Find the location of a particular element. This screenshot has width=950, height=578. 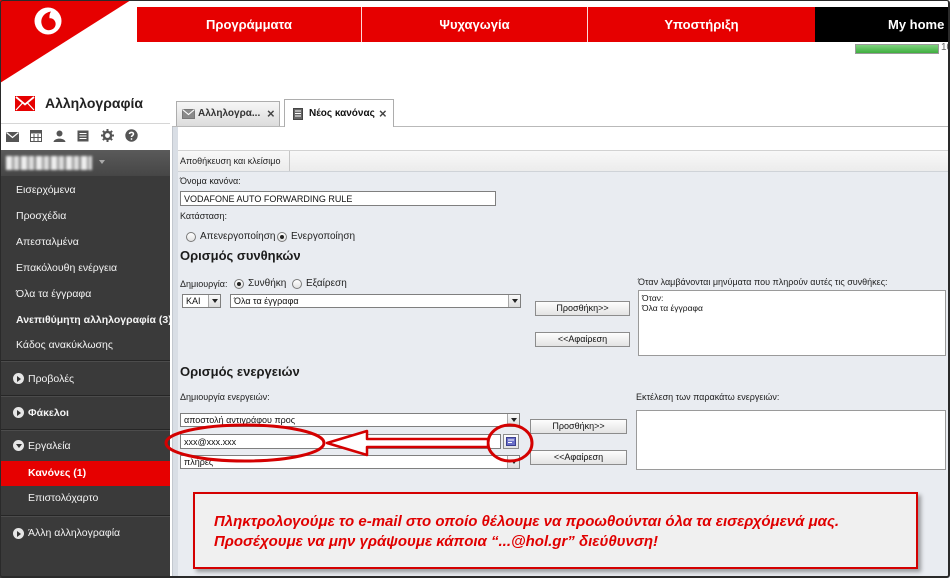

exception-type-radio is located at coordinates (297, 284).